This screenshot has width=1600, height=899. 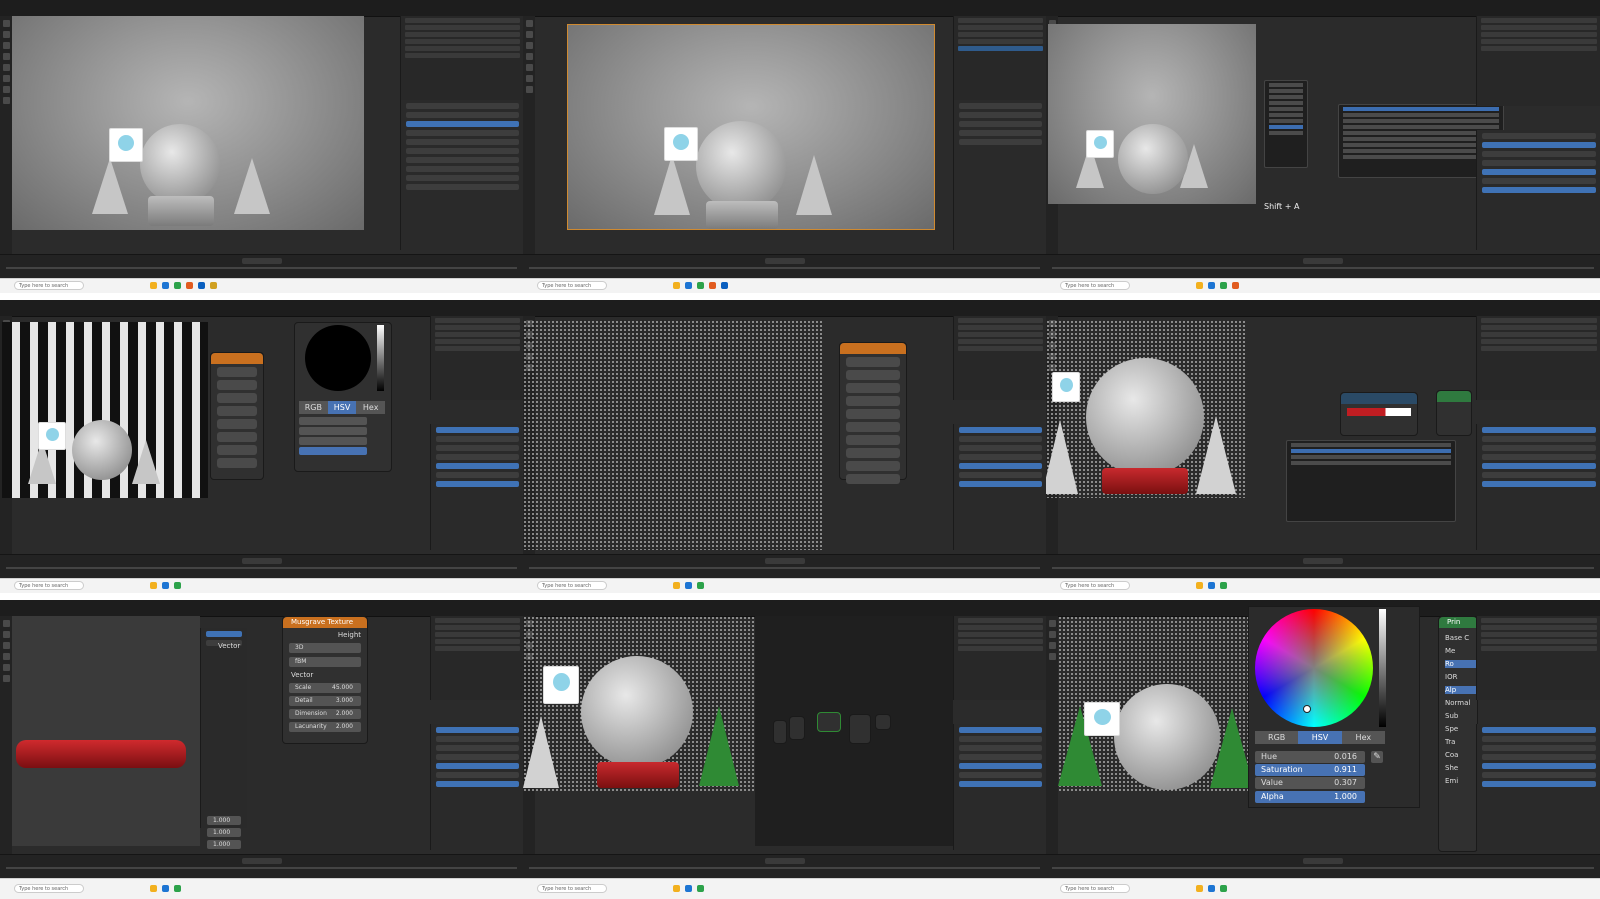 What do you see at coordinates (1310, 783) in the screenshot?
I see `value-field: Value 0.307` at bounding box center [1310, 783].